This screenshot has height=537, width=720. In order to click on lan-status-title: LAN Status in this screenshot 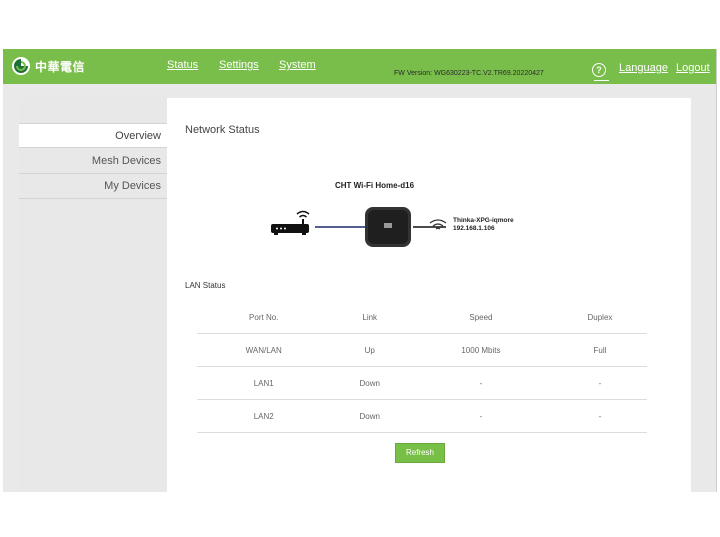, I will do `click(205, 285)`.